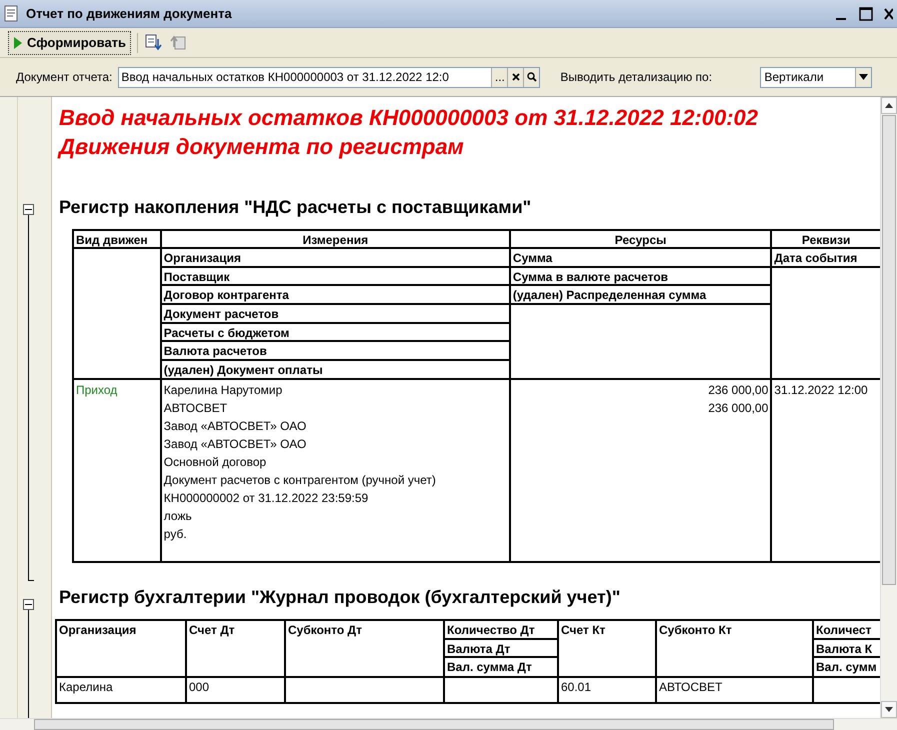 The image size is (897, 730). I want to click on column-header: Вал. сумма Дт, so click(489, 667).